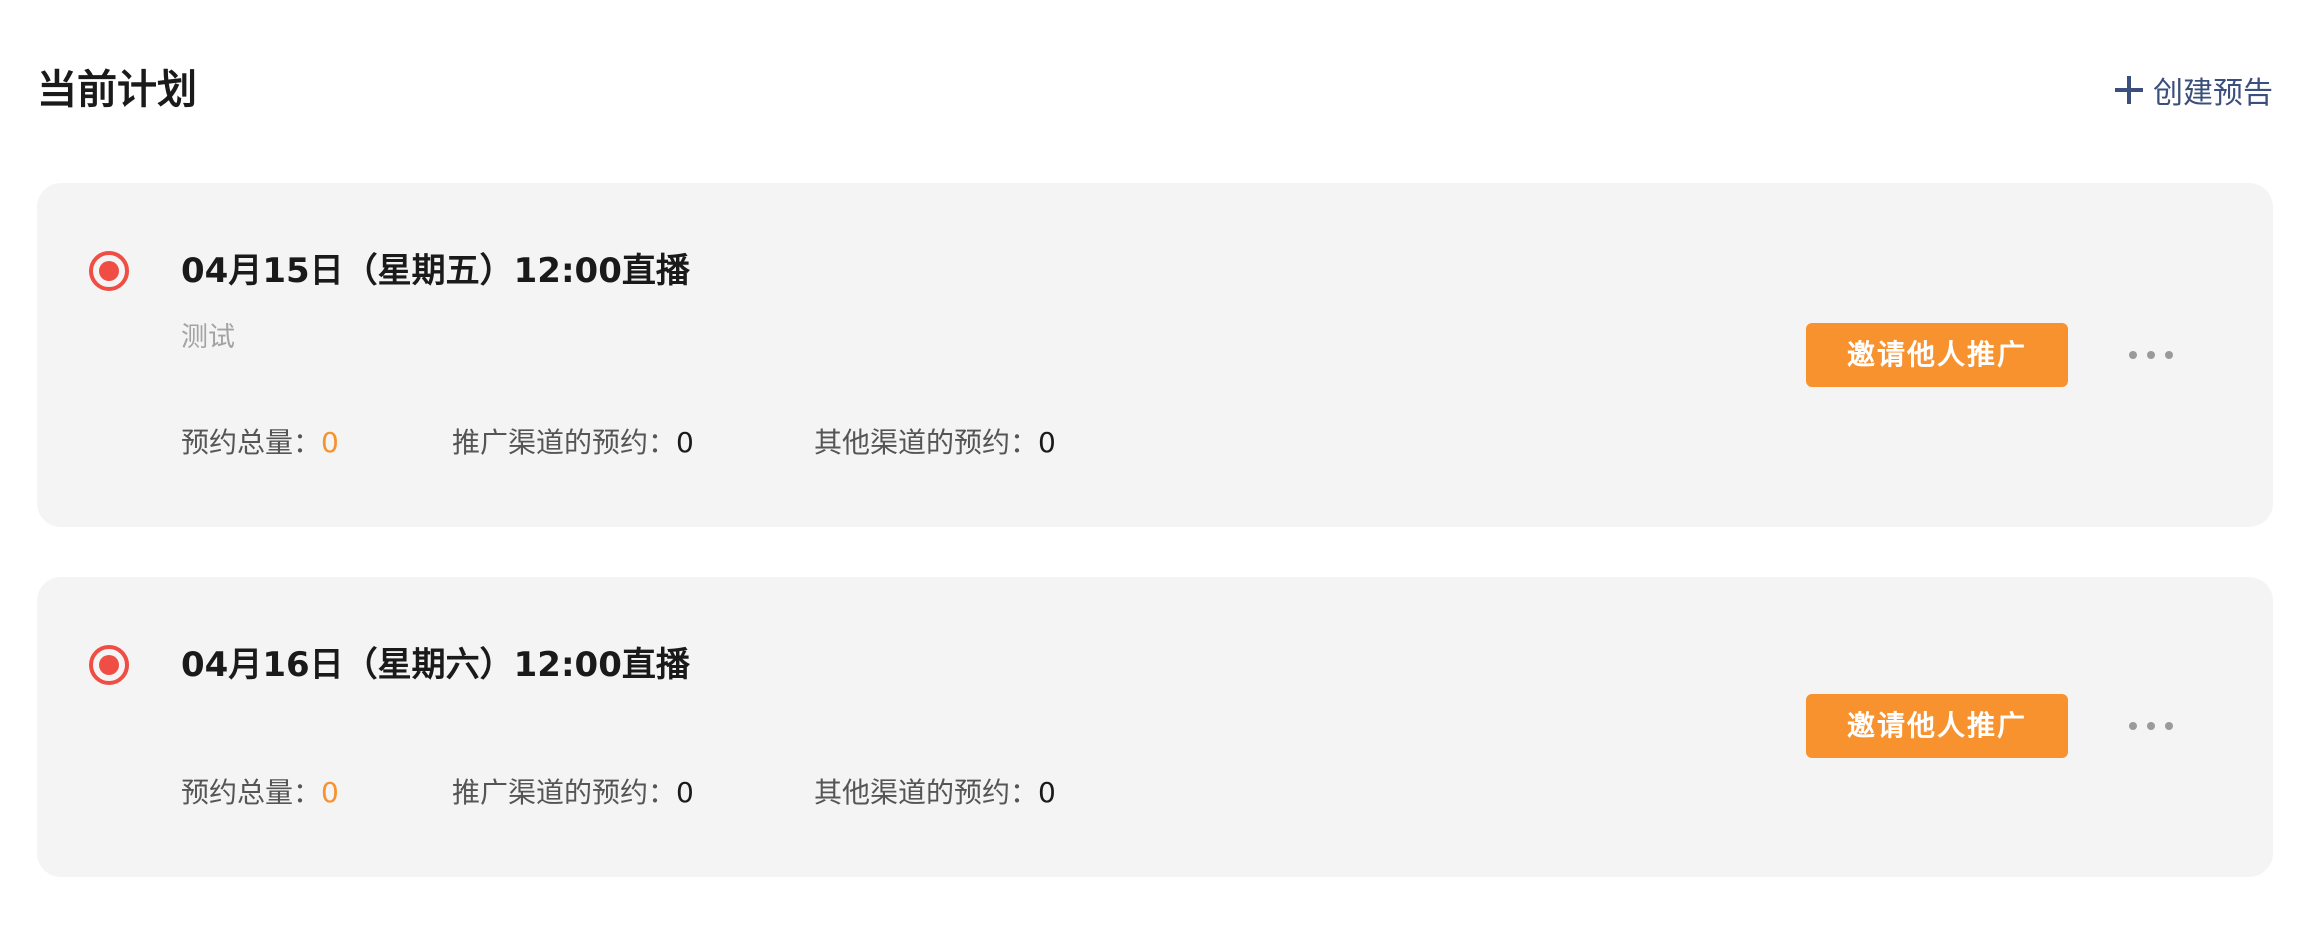 The width and height of the screenshot is (2312, 938). I want to click on create-preview-button: 创建预告, so click(2194, 90).